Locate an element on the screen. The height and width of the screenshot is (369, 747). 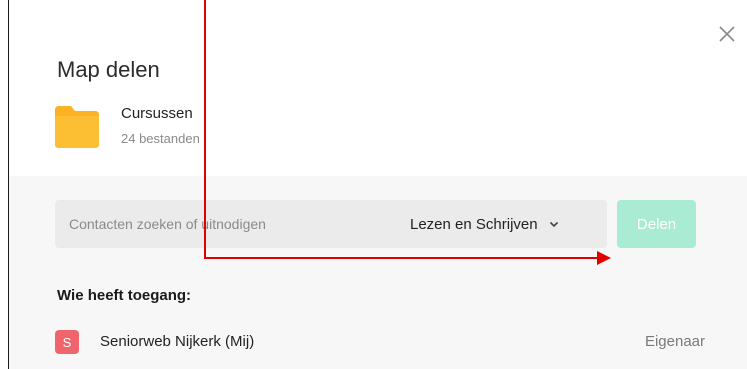
folder-file-count: 24 bestanden is located at coordinates (160, 138).